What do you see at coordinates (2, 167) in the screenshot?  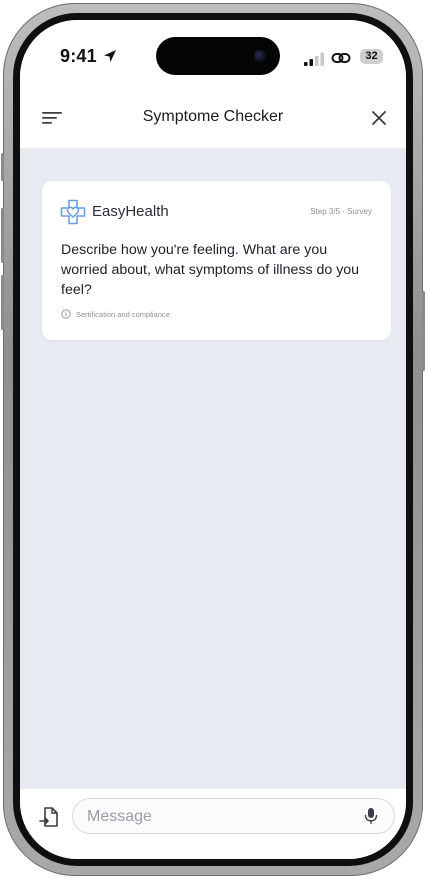 I see `action-button` at bounding box center [2, 167].